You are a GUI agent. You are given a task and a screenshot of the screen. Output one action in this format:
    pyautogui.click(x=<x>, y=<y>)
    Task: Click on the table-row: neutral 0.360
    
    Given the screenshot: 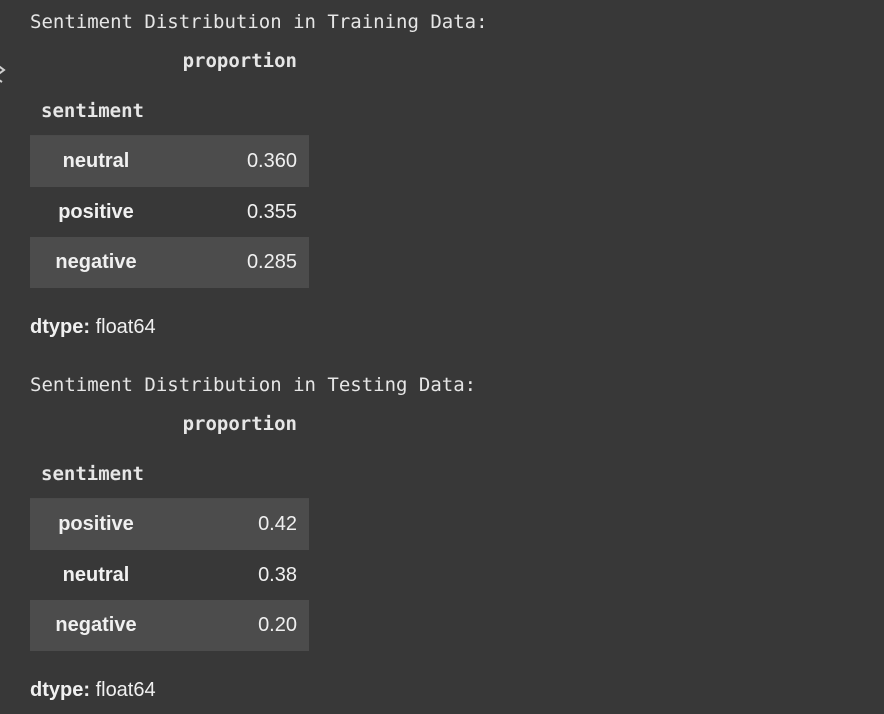 What is the action you would take?
    pyautogui.click(x=169, y=161)
    